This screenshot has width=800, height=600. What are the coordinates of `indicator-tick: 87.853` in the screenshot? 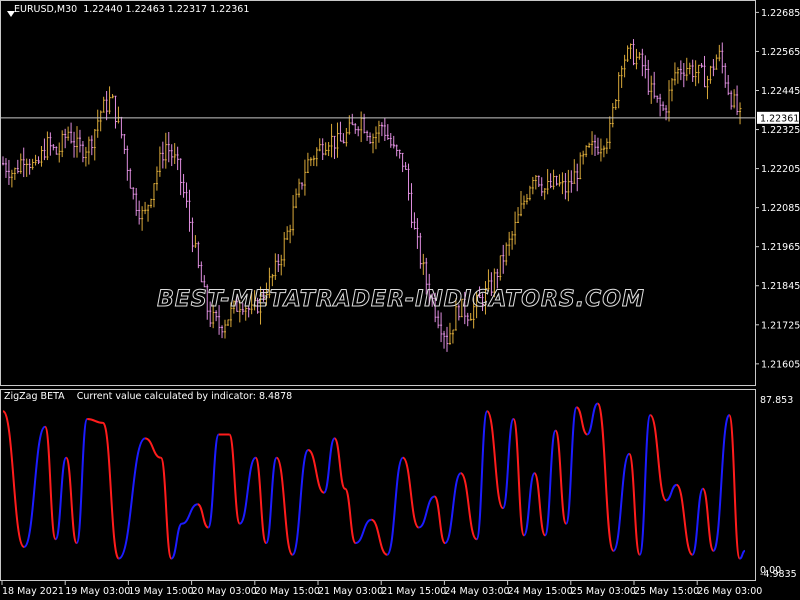 It's located at (776, 400).